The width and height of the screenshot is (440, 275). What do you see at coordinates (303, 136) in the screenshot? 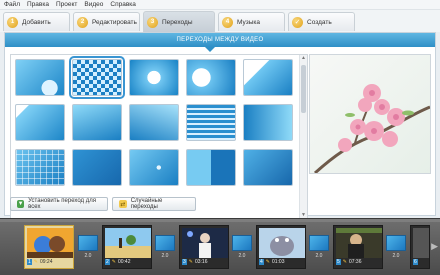
I see `grid-scrollbar: ▲ ▼` at bounding box center [303, 136].